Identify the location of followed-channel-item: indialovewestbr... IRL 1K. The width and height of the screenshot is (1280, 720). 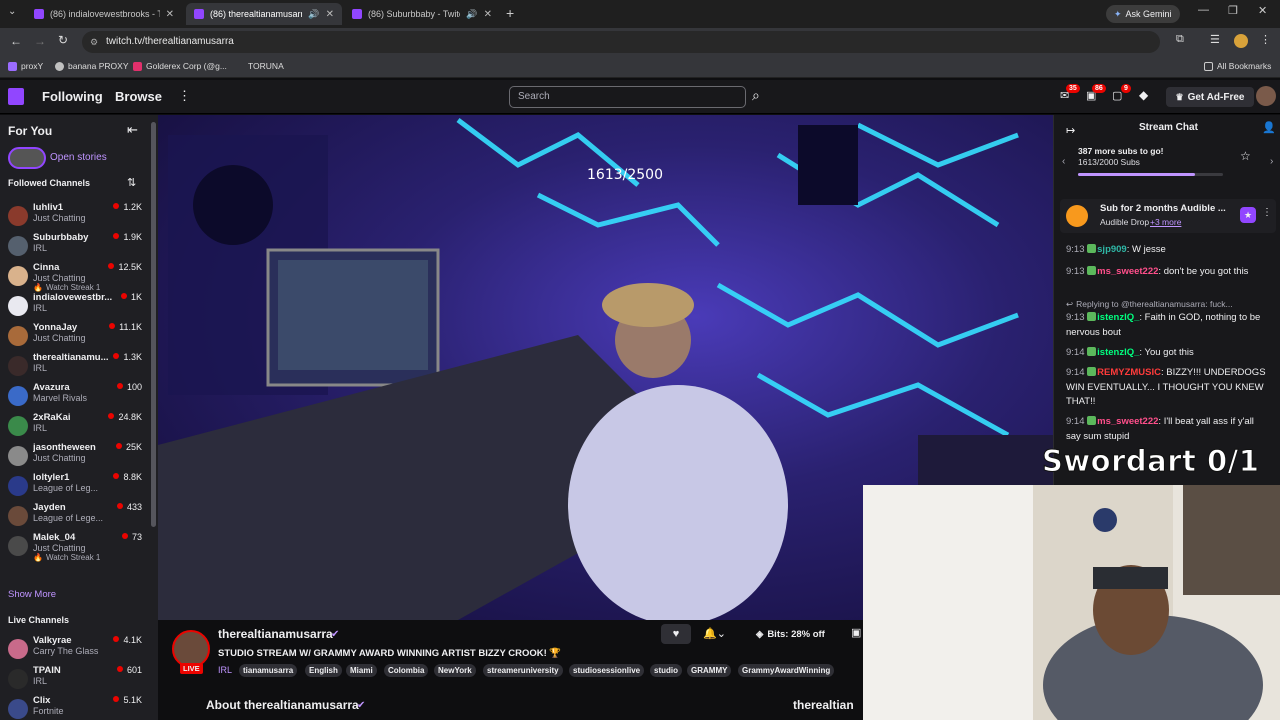
(78, 307).